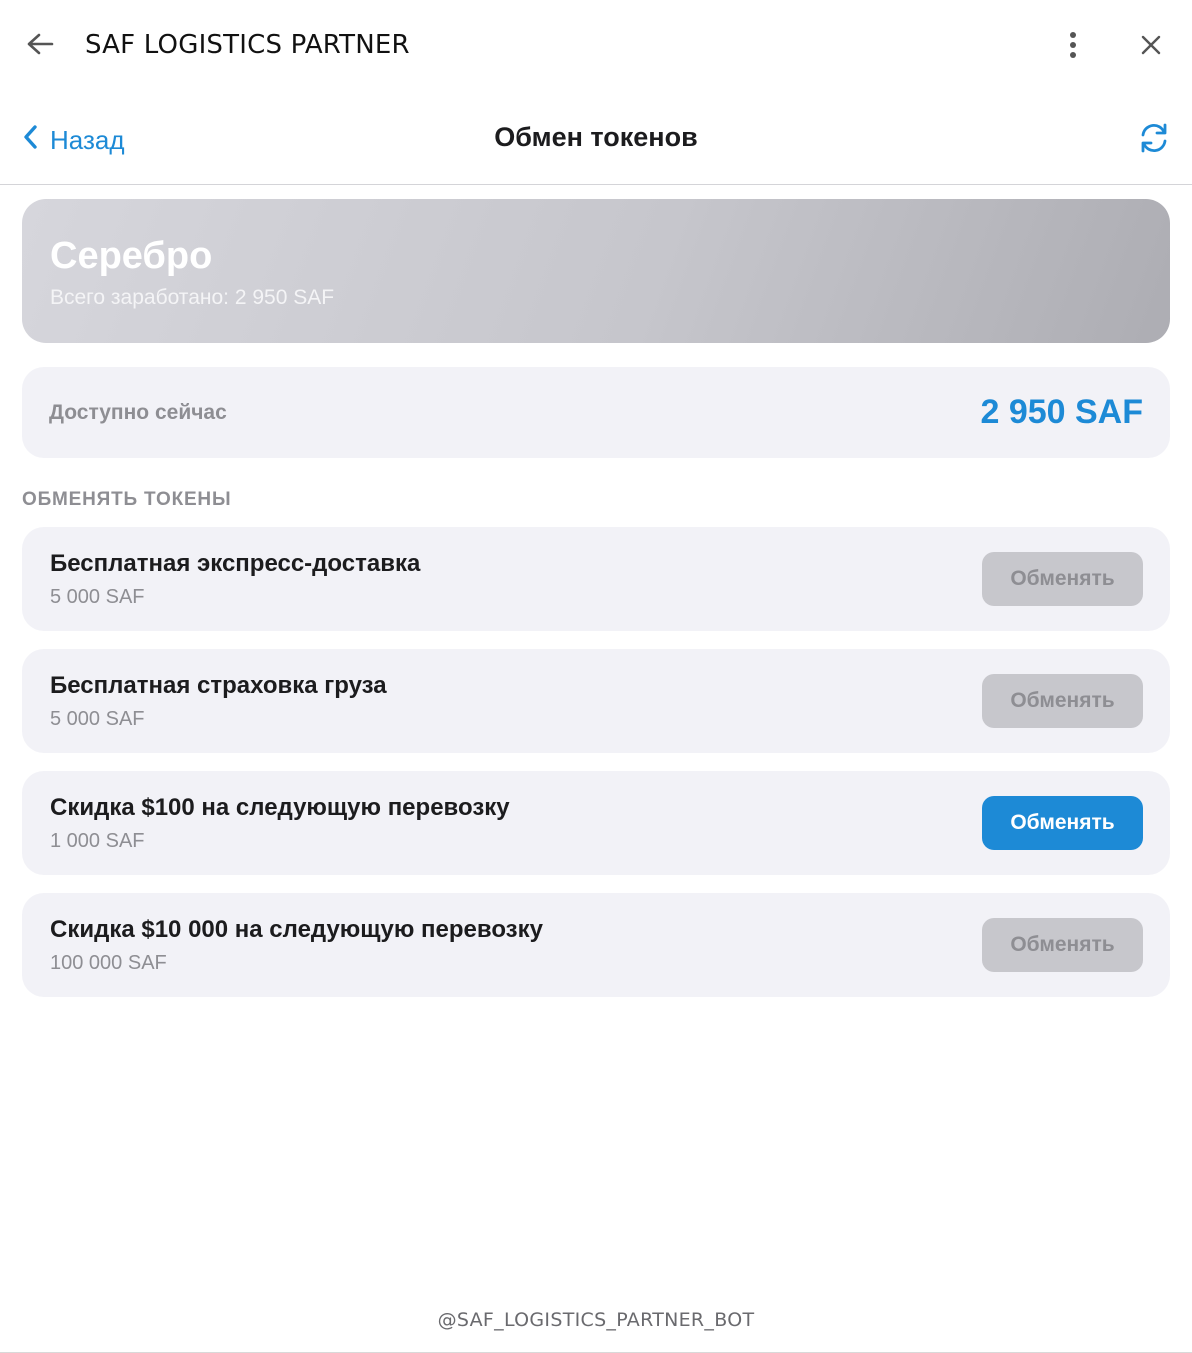 The width and height of the screenshot is (1192, 1353). I want to click on available-label: Доступно сейчас, so click(138, 412).